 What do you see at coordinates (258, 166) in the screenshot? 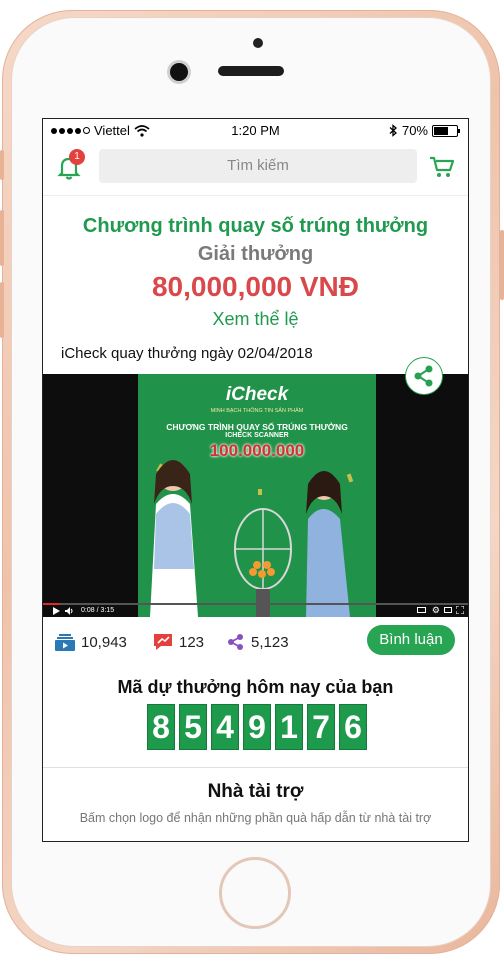
I see `search-input: Tìm kiếm` at bounding box center [258, 166].